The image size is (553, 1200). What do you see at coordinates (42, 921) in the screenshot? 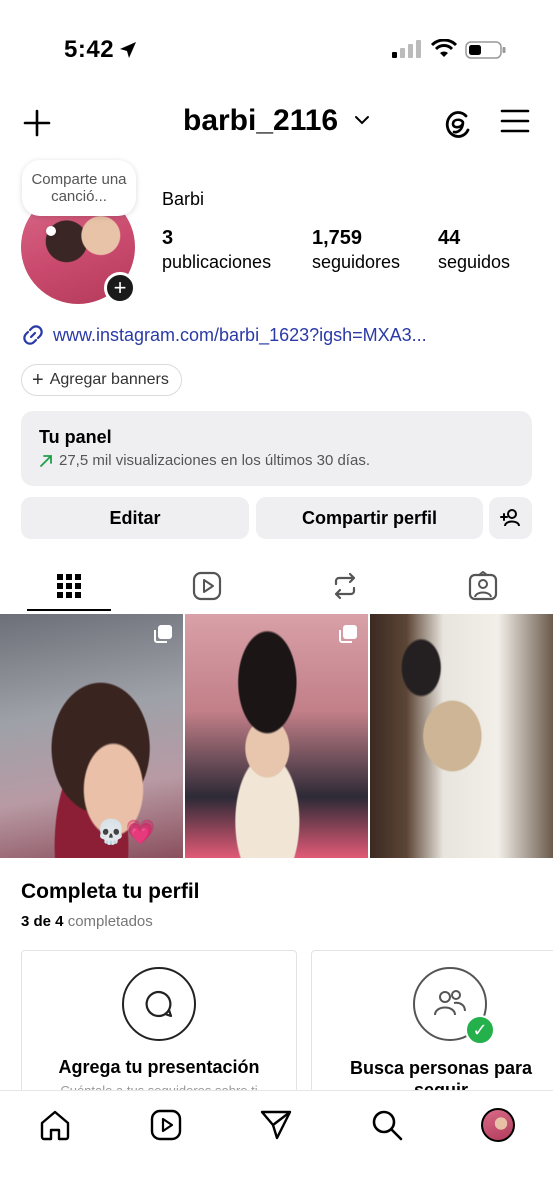
I see `progress-count: 3 de 4` at bounding box center [42, 921].